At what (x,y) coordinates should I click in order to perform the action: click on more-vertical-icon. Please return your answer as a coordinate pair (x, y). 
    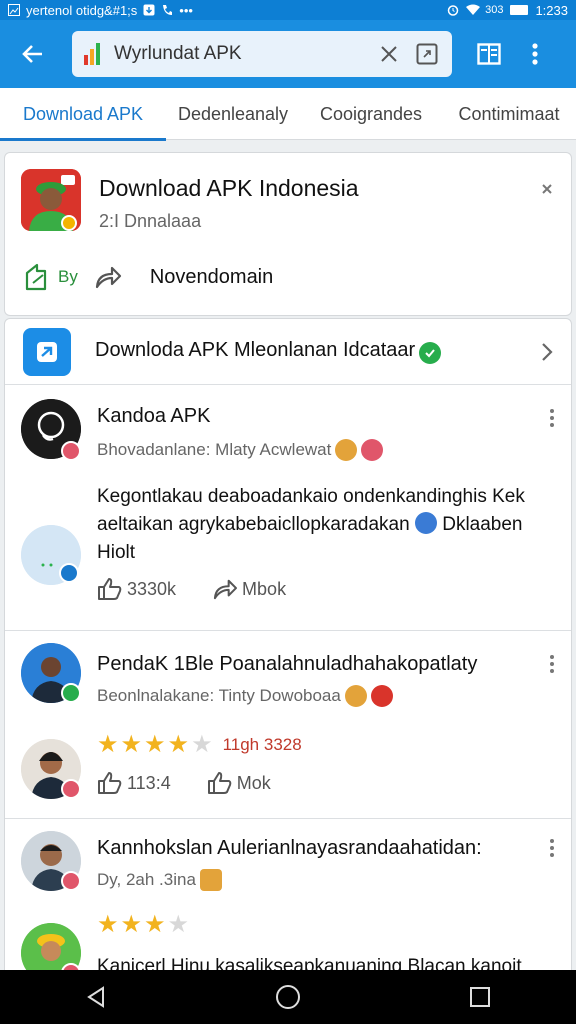
    Looking at the image, I should click on (535, 54).